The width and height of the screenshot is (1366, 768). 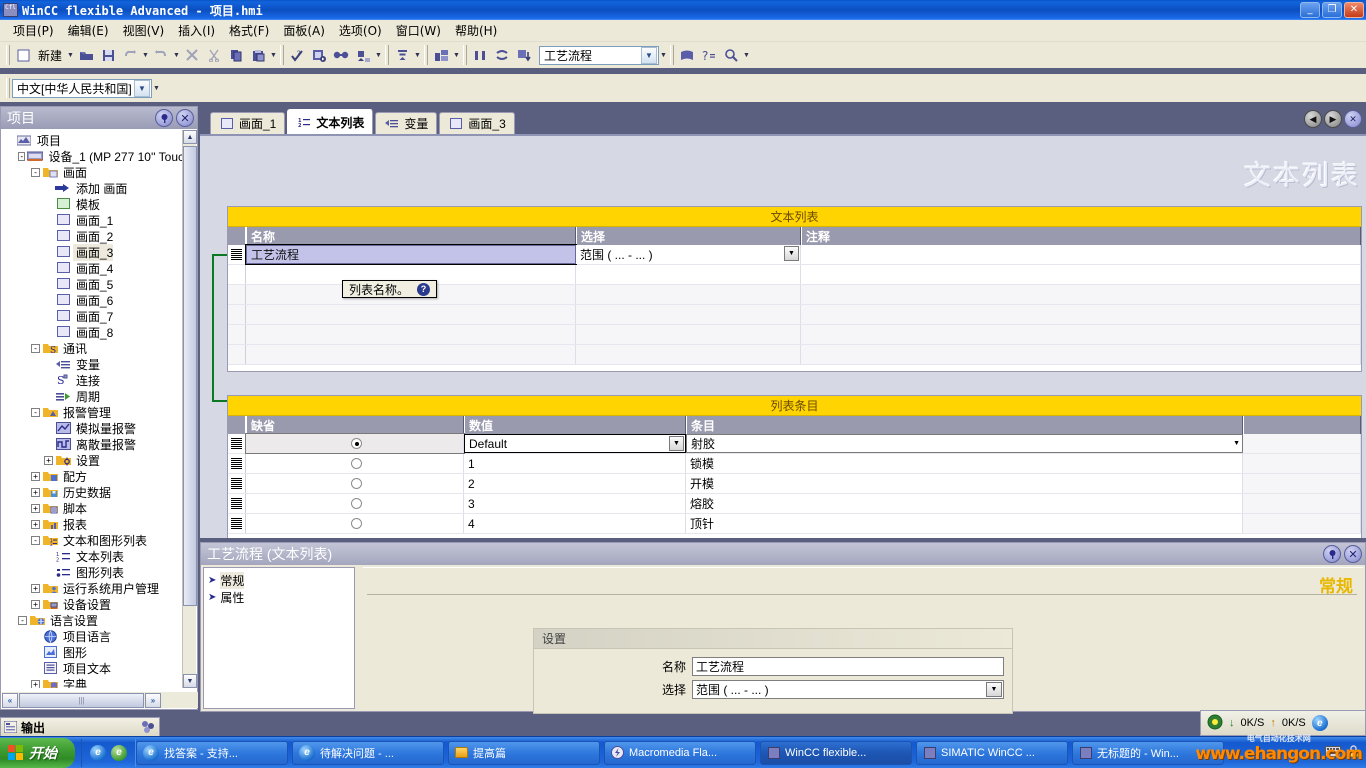 I want to click on column-header-value: 数值, so click(x=575, y=425).